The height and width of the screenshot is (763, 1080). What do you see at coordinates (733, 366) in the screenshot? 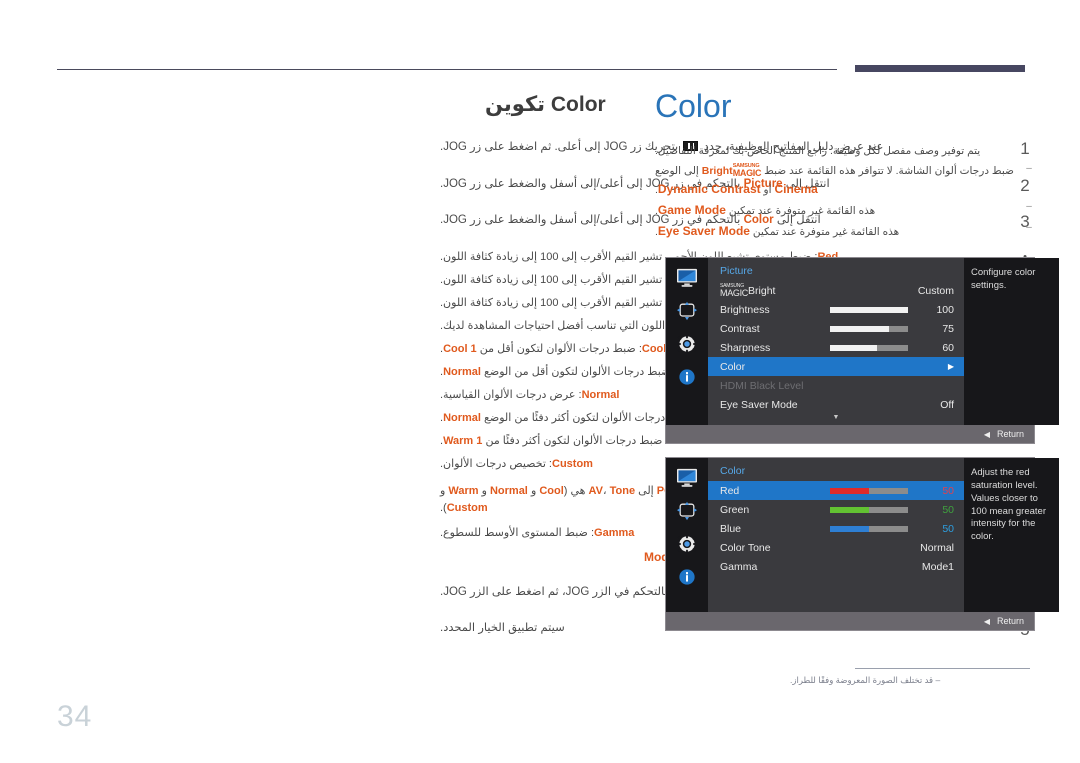
I see `osd-label-color: Color` at bounding box center [733, 366].